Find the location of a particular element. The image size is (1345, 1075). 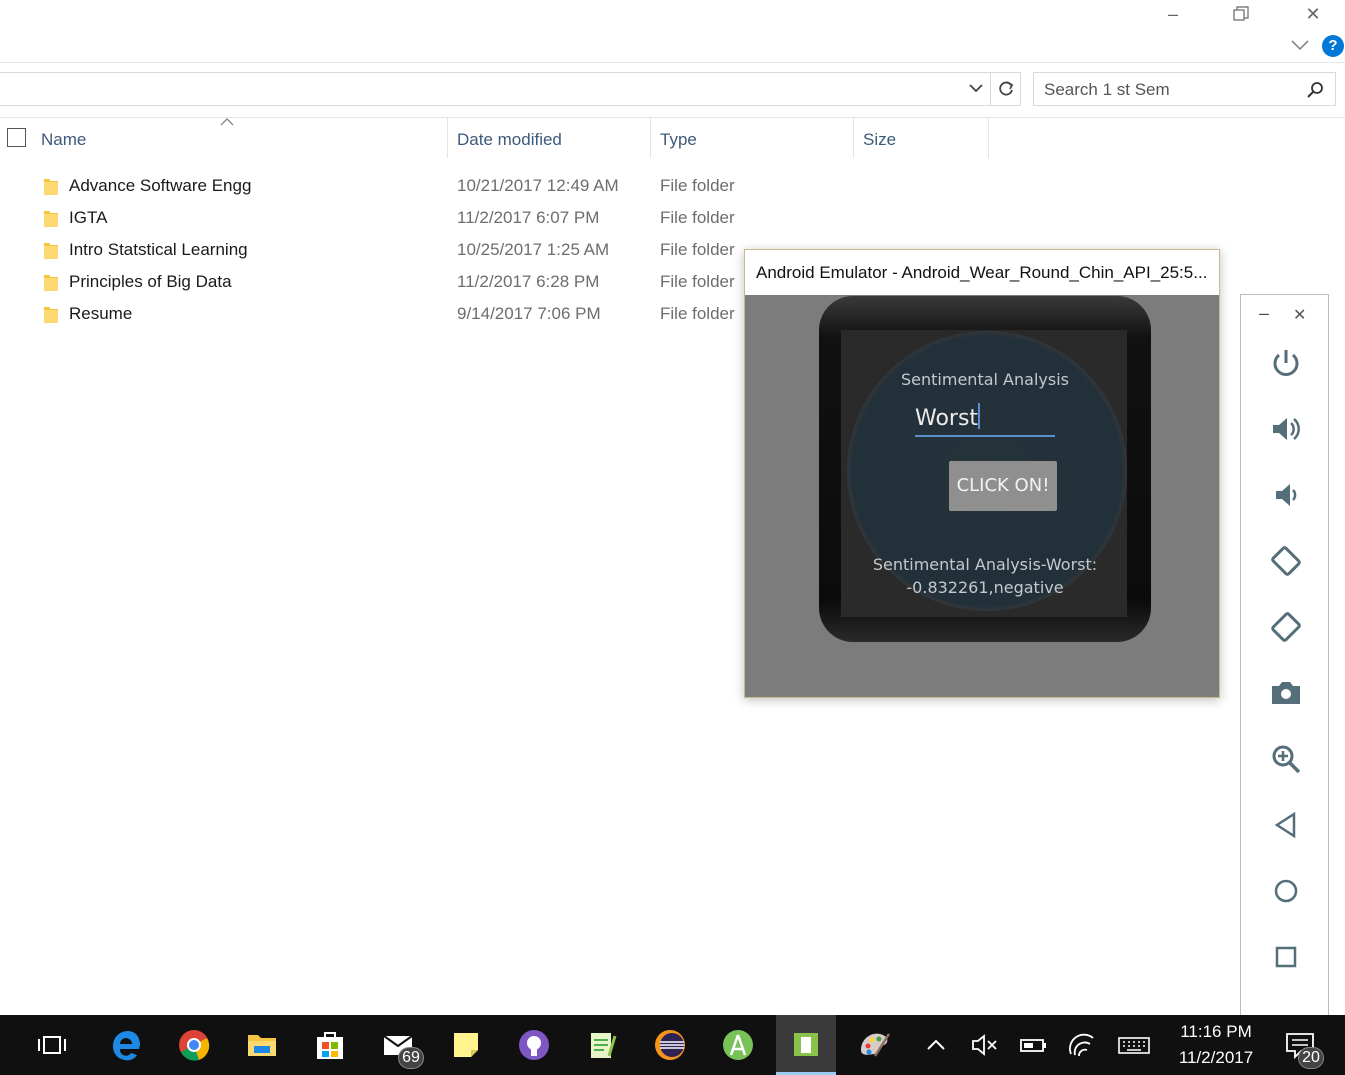

action-center-button: 20 is located at coordinates (1300, 1045).